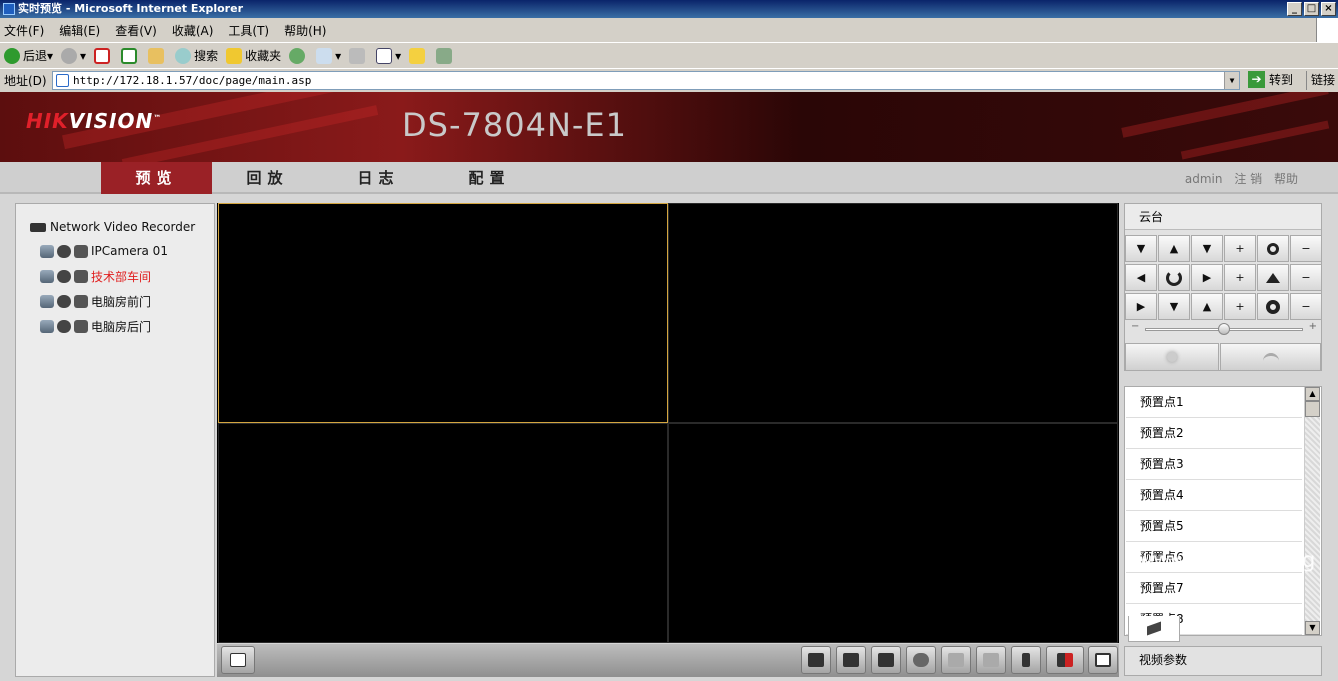  What do you see at coordinates (358, 55) in the screenshot?
I see `print-button` at bounding box center [358, 55].